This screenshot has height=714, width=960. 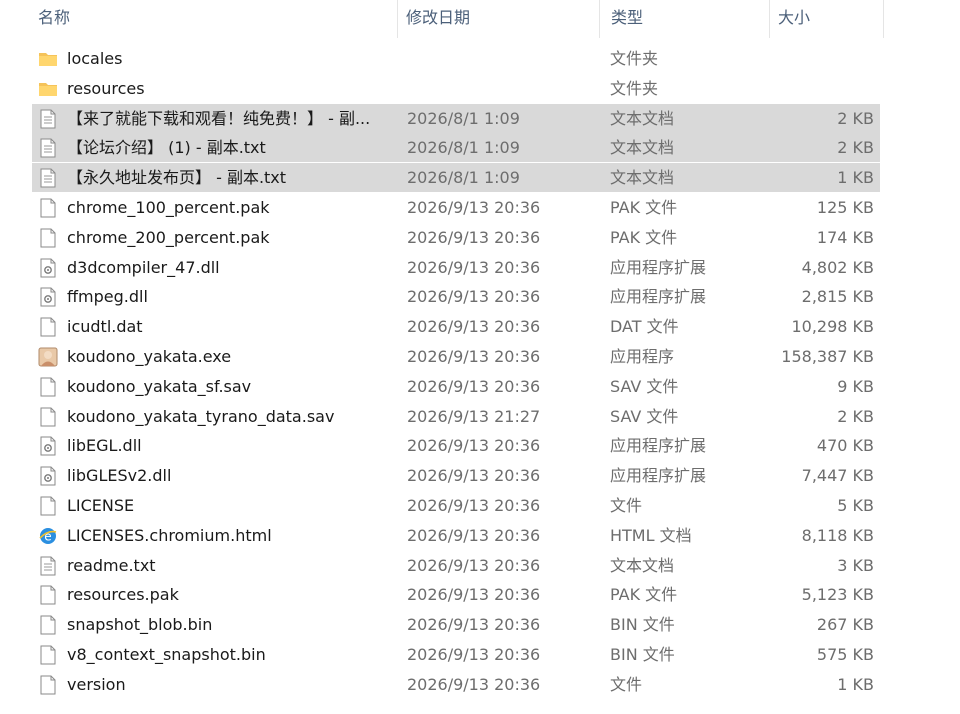 What do you see at coordinates (177, 177) in the screenshot?
I see `file-name: 【永久地址发布页】 - 副本.txt` at bounding box center [177, 177].